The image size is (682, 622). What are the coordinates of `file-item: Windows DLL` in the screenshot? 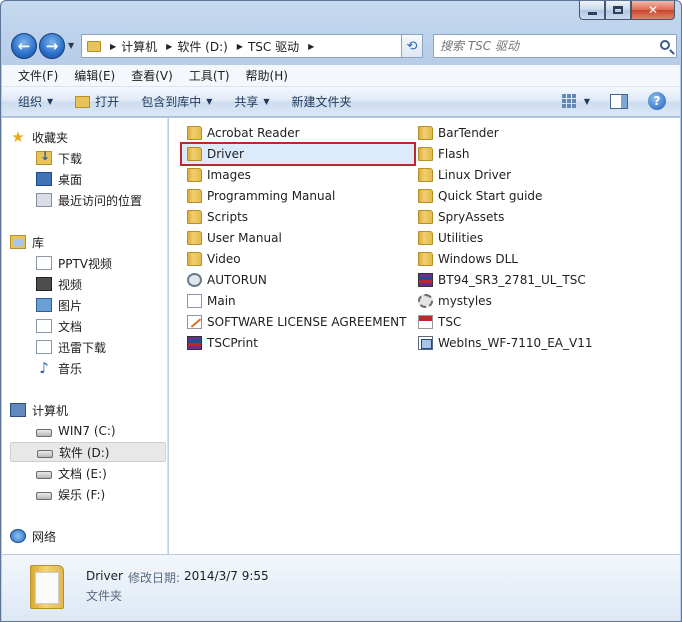 It's located at (468, 259).